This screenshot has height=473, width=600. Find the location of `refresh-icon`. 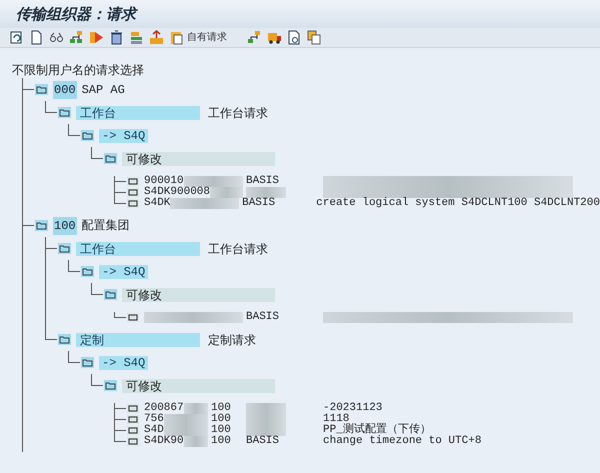

refresh-icon is located at coordinates (16, 37).